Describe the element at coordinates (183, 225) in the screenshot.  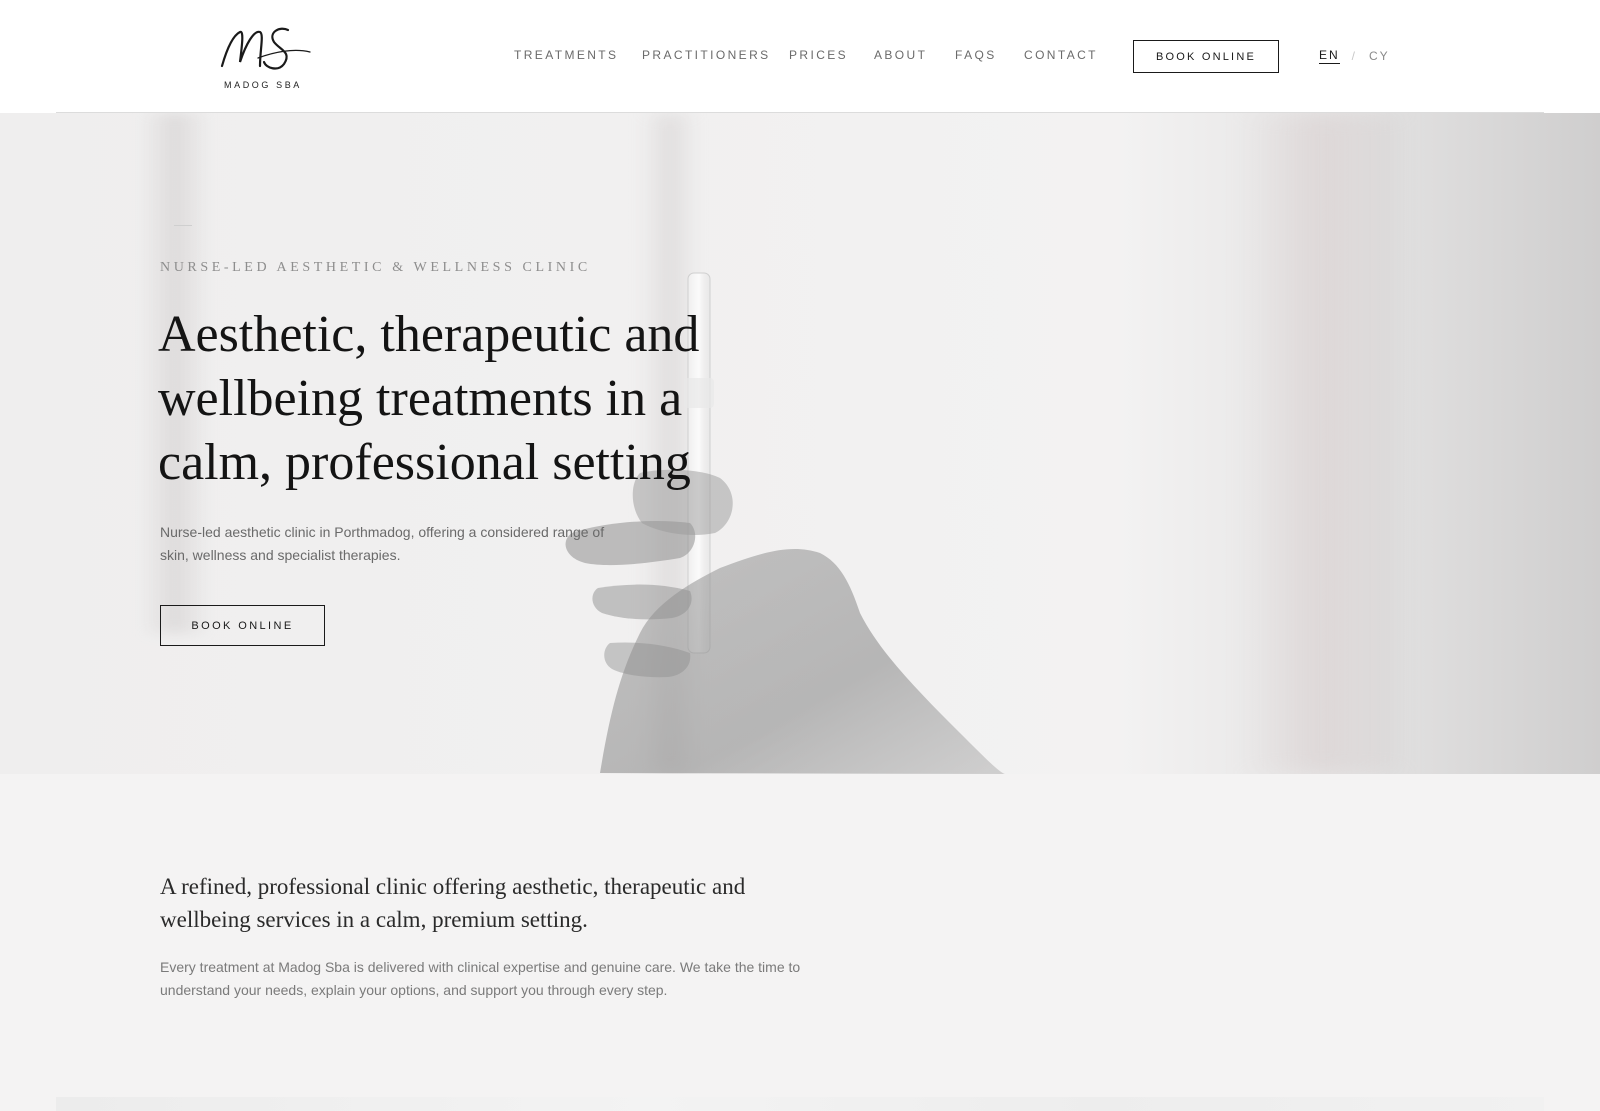
I see `eyebrow-accent-line` at that location.